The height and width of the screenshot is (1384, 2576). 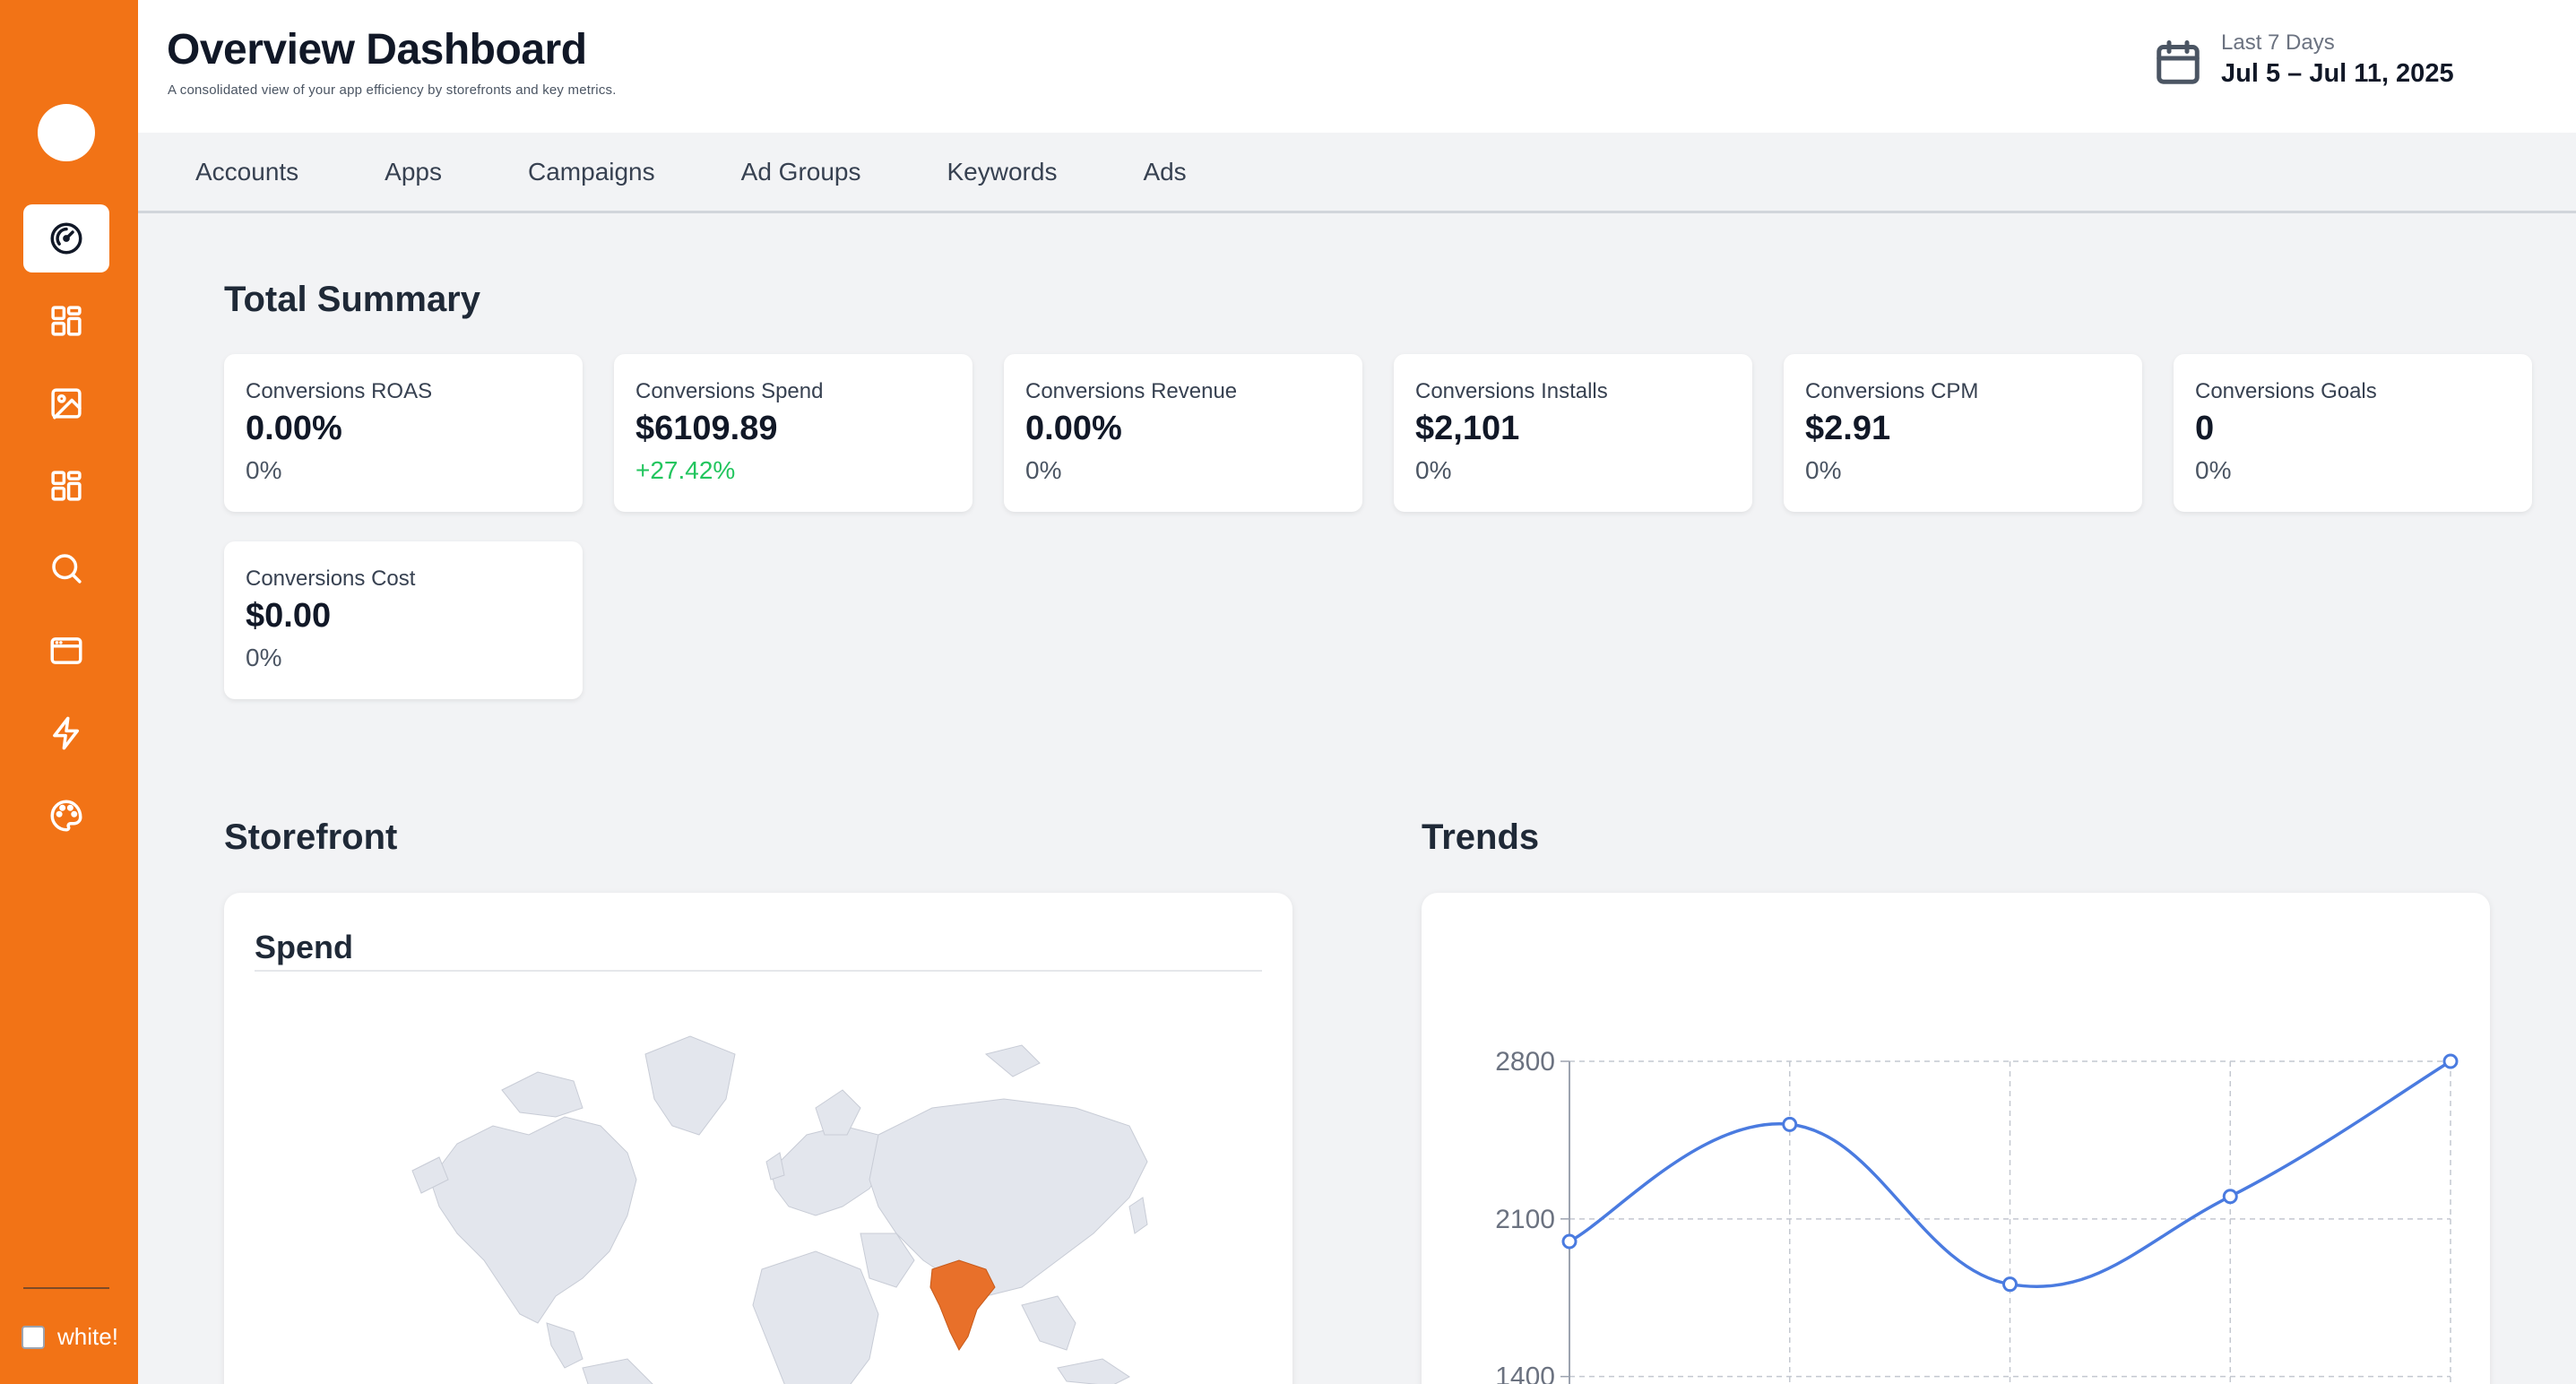 I want to click on map-region-indonesia, so click(x=1093, y=1371).